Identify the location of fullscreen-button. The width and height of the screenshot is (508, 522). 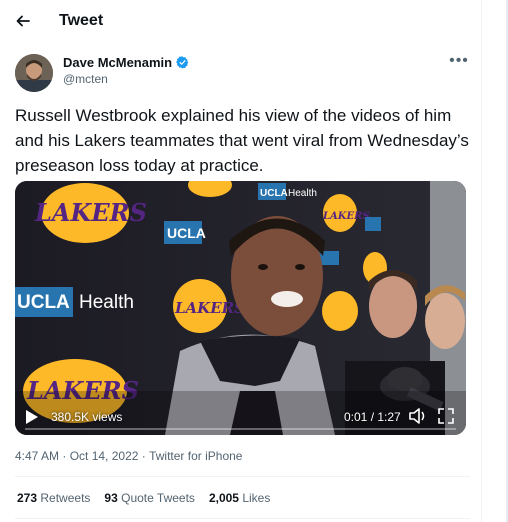
(446, 416).